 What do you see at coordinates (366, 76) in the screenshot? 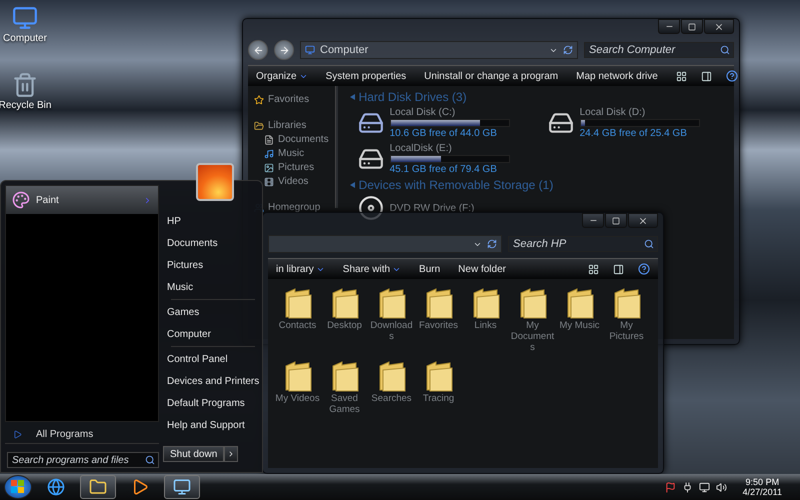
I see `toolbar-button: System properties` at bounding box center [366, 76].